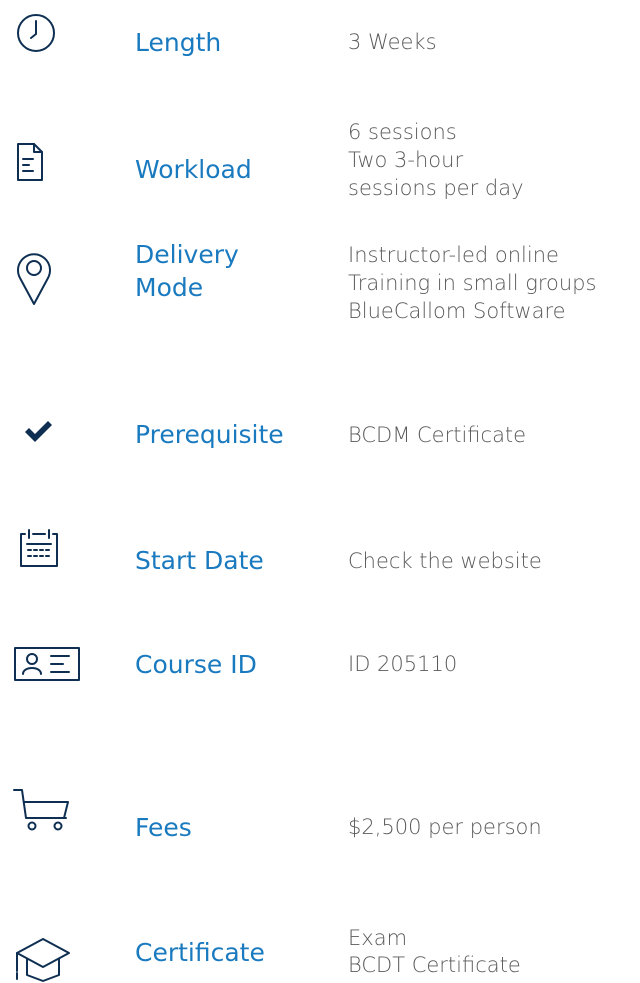  I want to click on row-value: 6 sessions Two 3-hour sessions per day, so click(436, 160).